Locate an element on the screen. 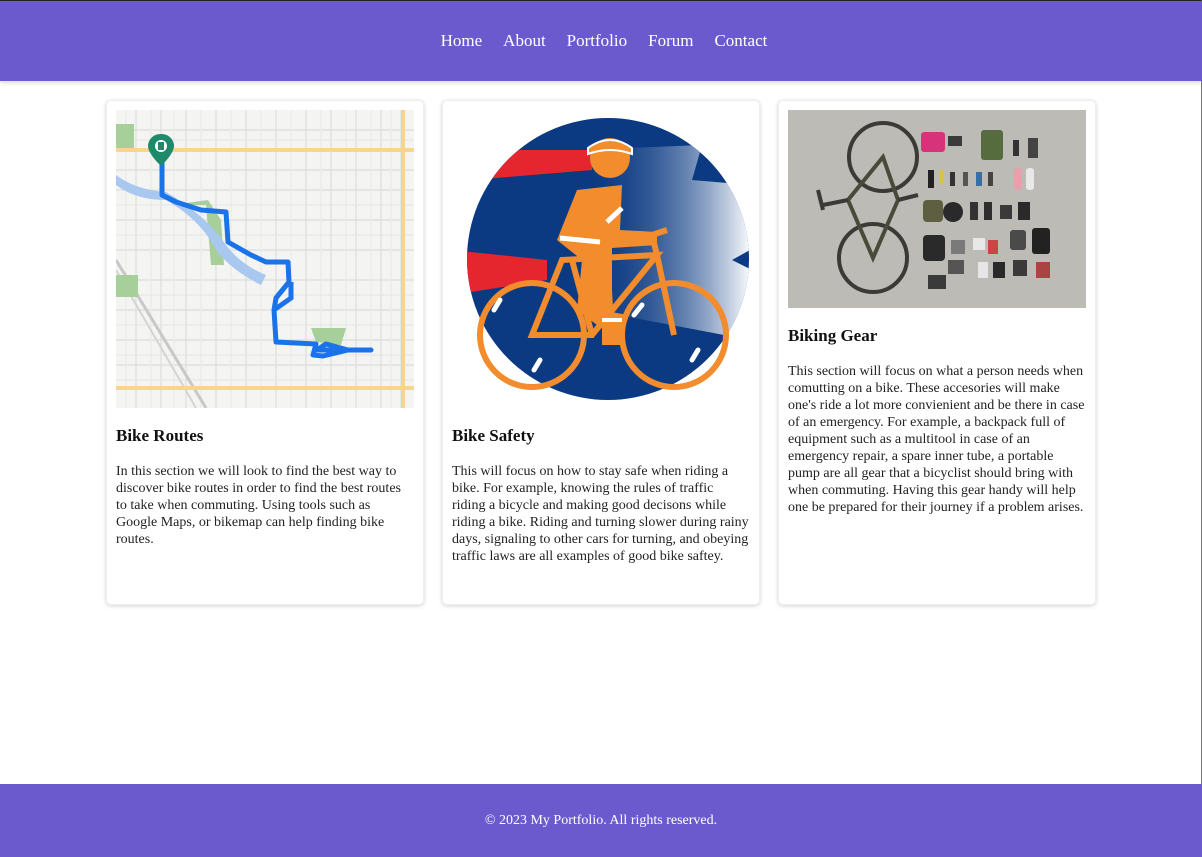  nav-contact-link: Contact is located at coordinates (740, 41).